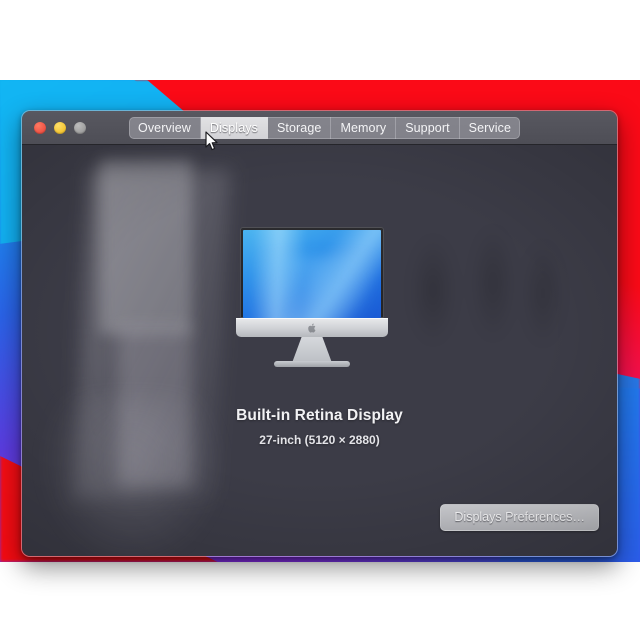  I want to click on tab-service: Service, so click(490, 128).